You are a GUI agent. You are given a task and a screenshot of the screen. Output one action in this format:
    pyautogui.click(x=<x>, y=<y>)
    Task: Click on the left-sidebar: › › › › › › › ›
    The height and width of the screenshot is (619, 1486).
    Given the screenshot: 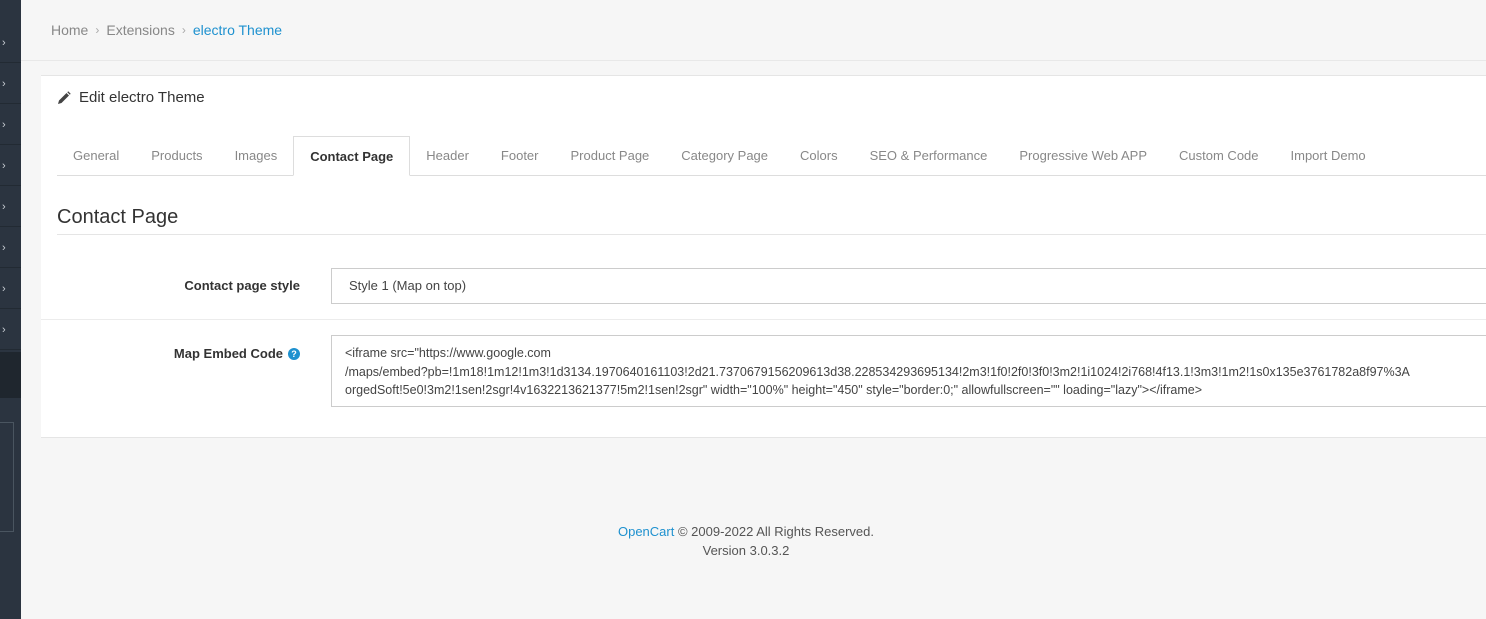 What is the action you would take?
    pyautogui.click(x=10, y=309)
    